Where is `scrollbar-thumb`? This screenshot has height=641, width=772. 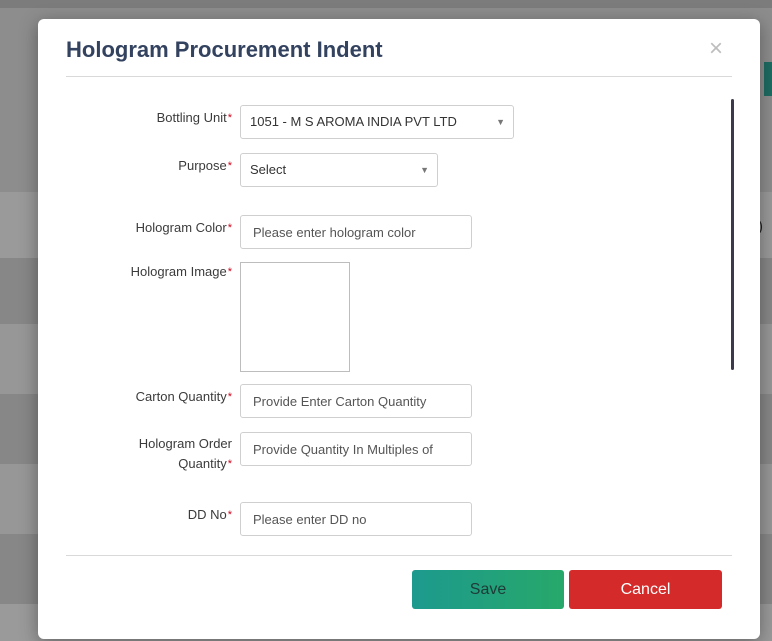 scrollbar-thumb is located at coordinates (732, 234).